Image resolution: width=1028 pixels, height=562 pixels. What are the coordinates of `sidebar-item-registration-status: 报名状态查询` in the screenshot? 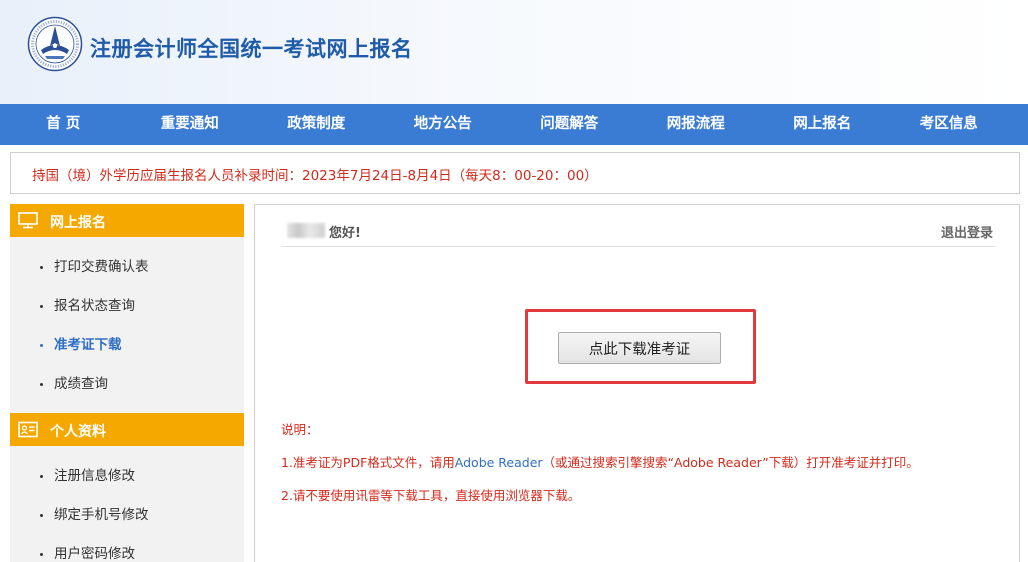 It's located at (127, 306).